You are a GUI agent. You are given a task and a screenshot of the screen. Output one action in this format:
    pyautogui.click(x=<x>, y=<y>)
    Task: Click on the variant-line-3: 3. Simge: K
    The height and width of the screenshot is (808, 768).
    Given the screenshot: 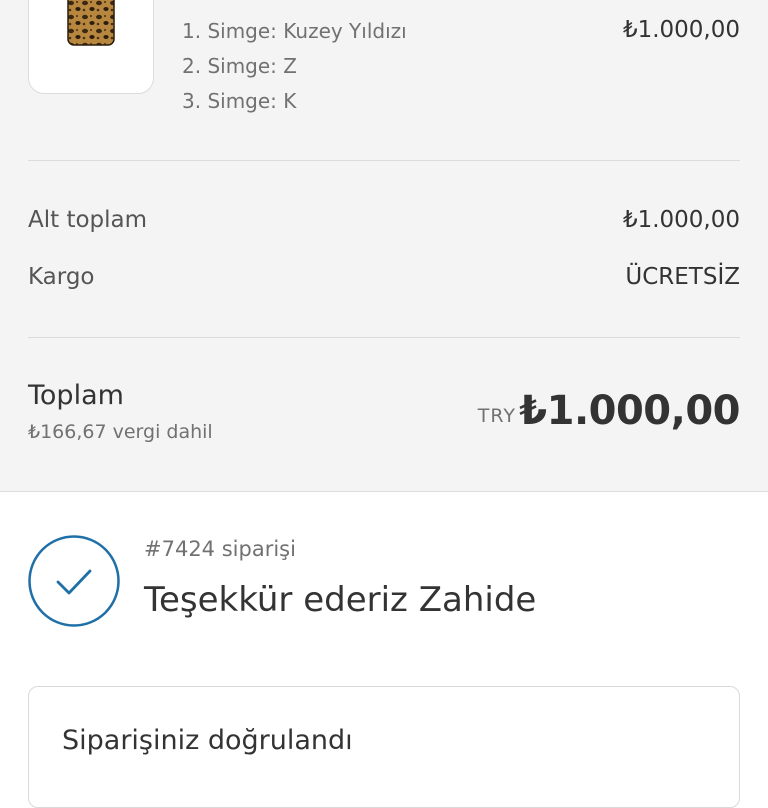 What is the action you would take?
    pyautogui.click(x=239, y=101)
    